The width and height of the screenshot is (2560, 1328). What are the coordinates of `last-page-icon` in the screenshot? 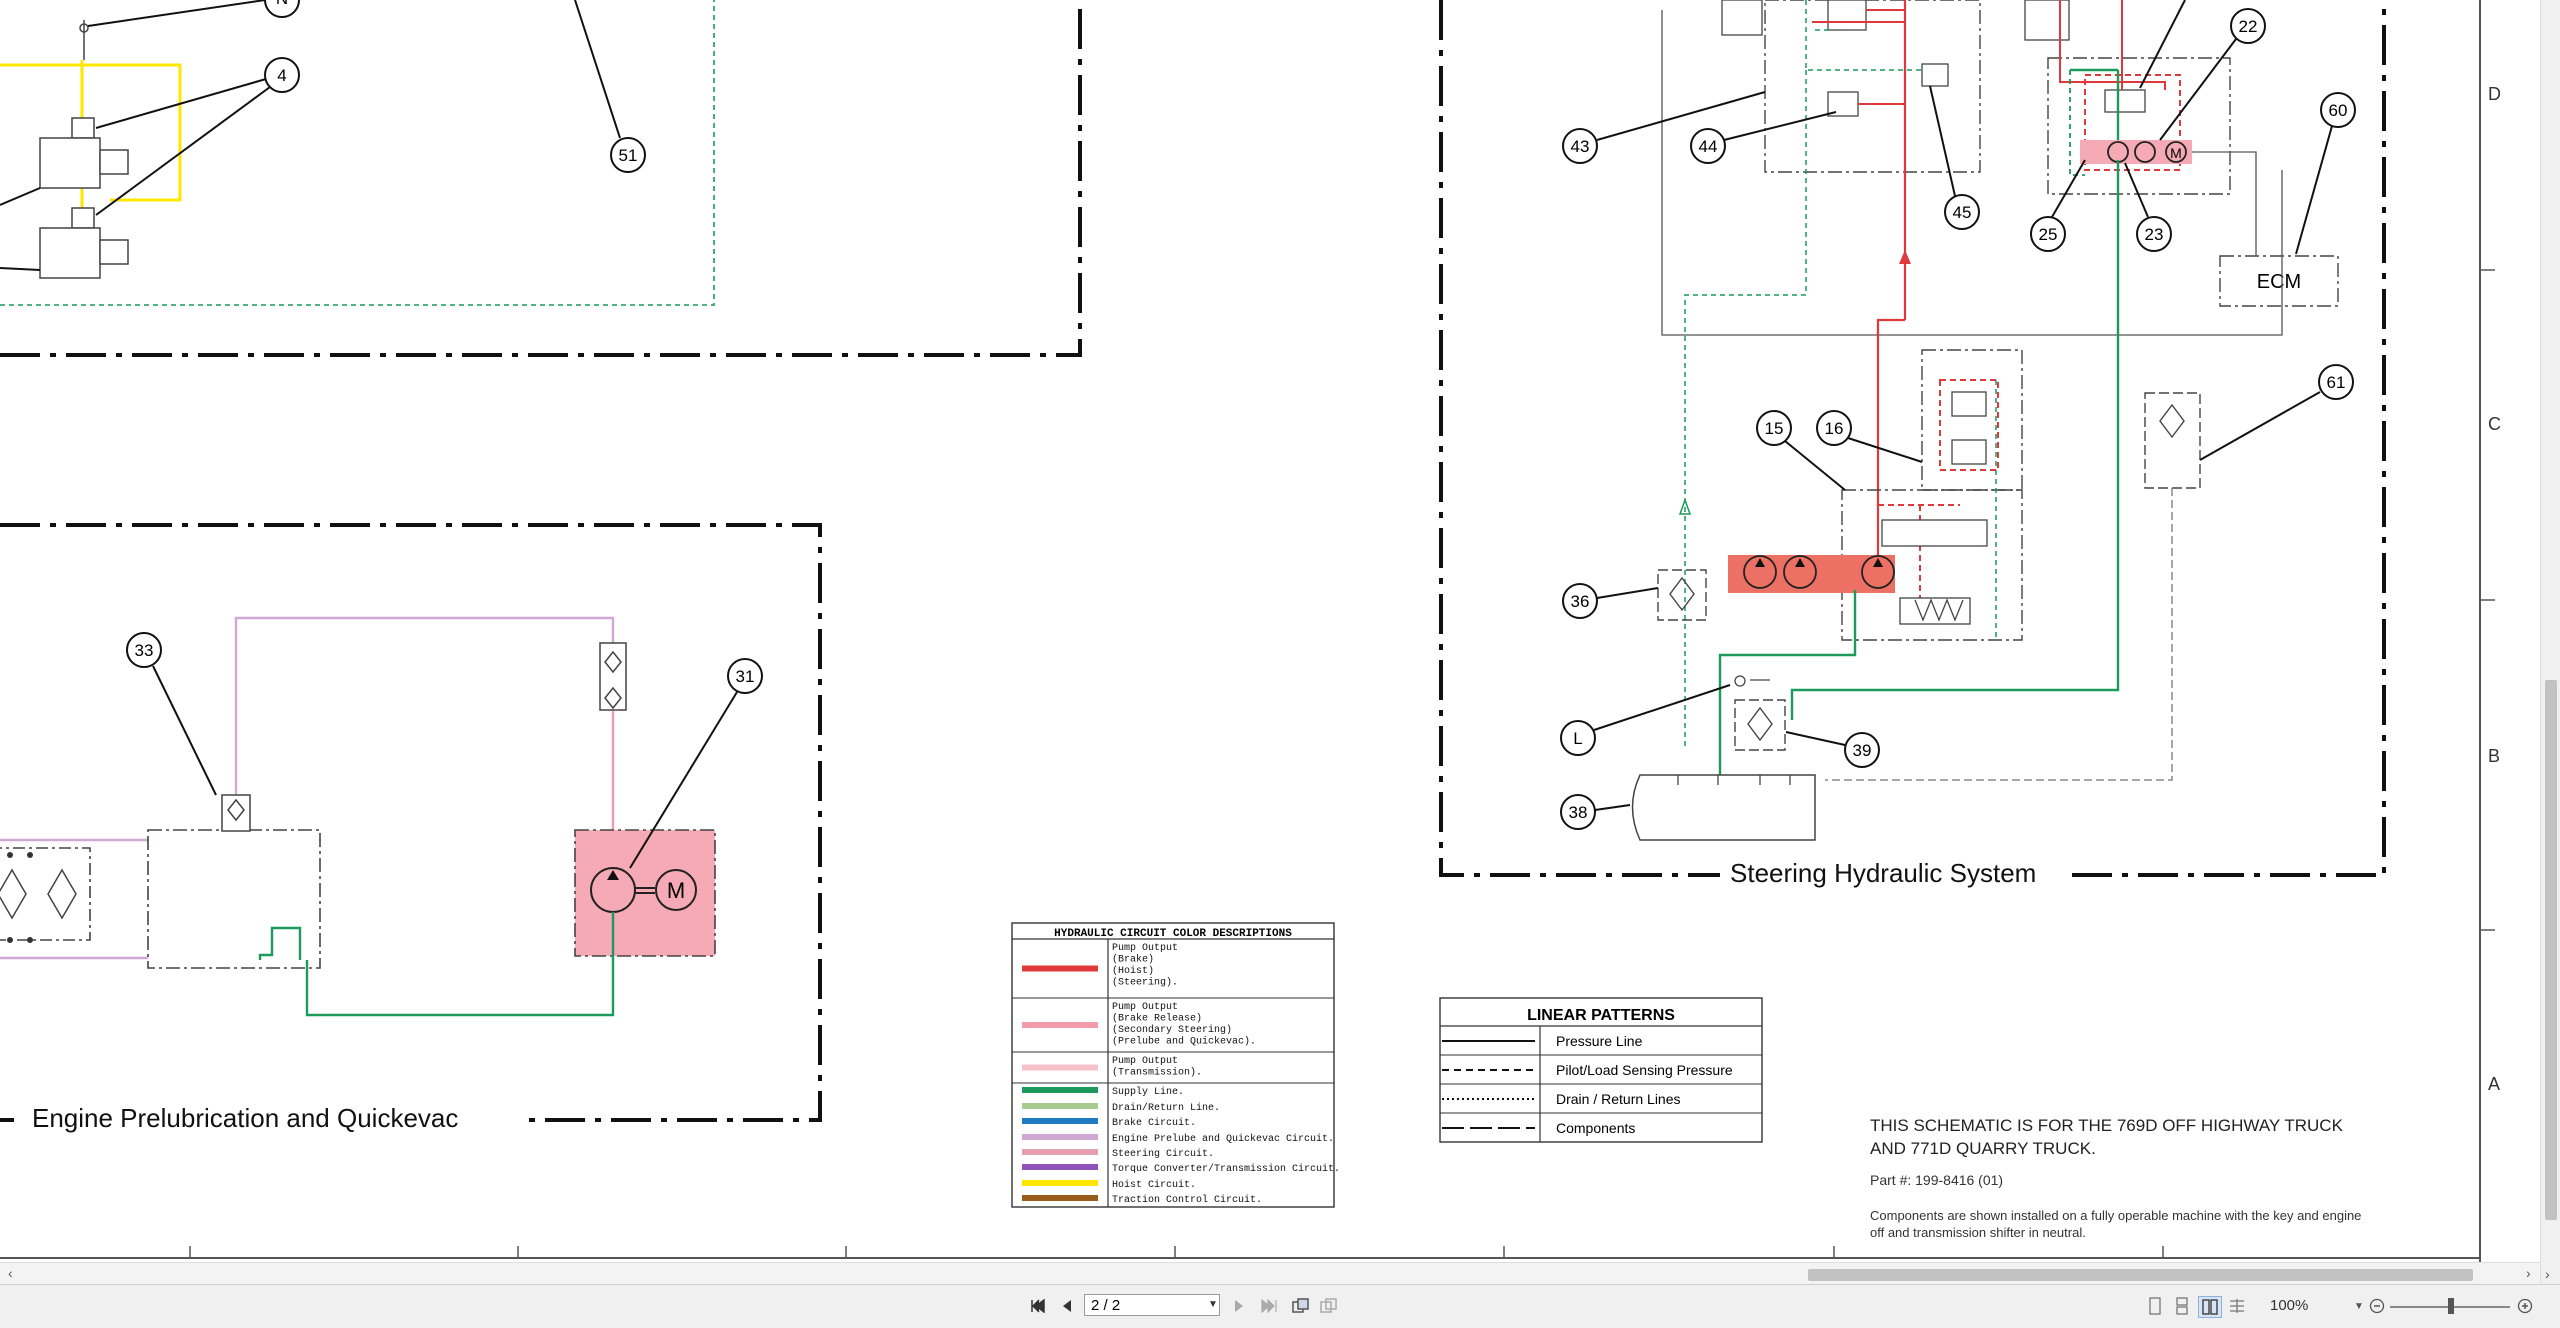 It's located at (1269, 1306).